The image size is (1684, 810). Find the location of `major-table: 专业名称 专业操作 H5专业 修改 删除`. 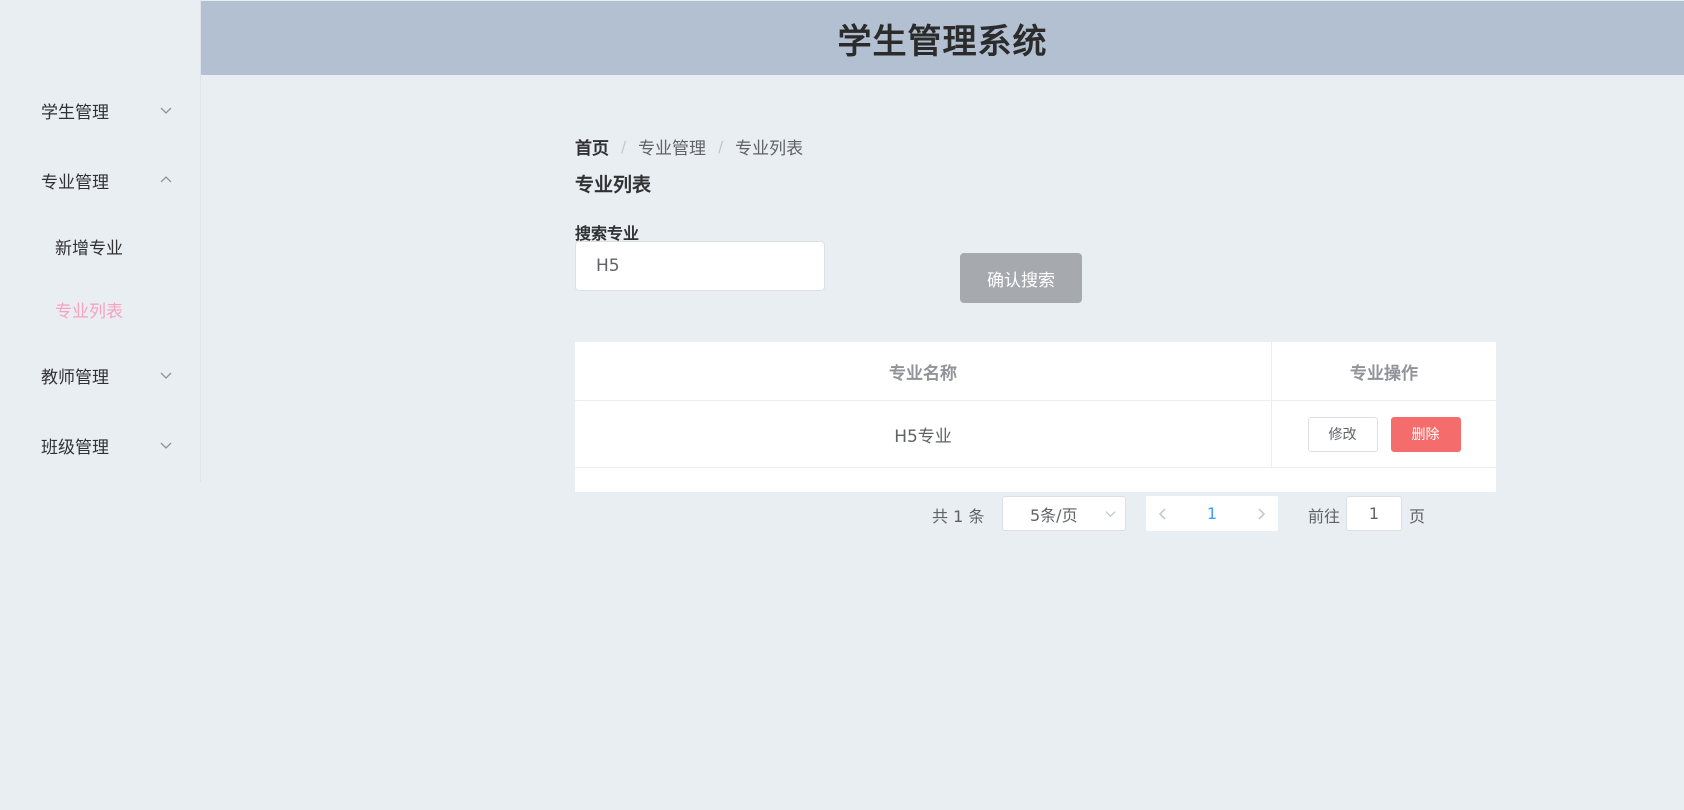

major-table: 专业名称 专业操作 H5专业 修改 删除 is located at coordinates (1035, 417).